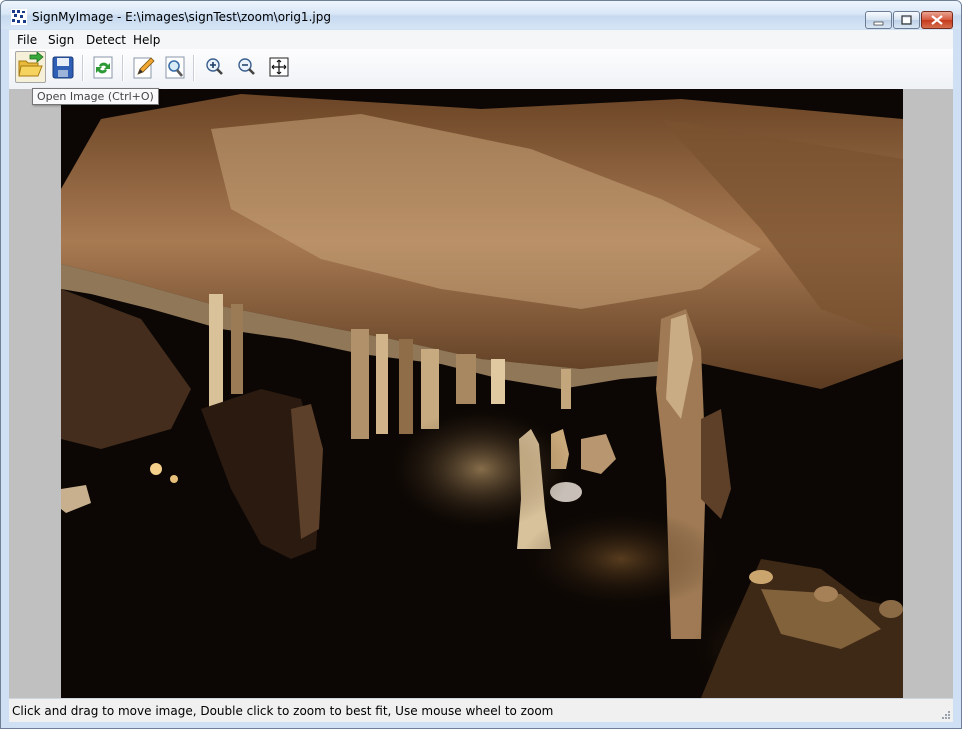  I want to click on signmyimage-app-icon, so click(19, 17).